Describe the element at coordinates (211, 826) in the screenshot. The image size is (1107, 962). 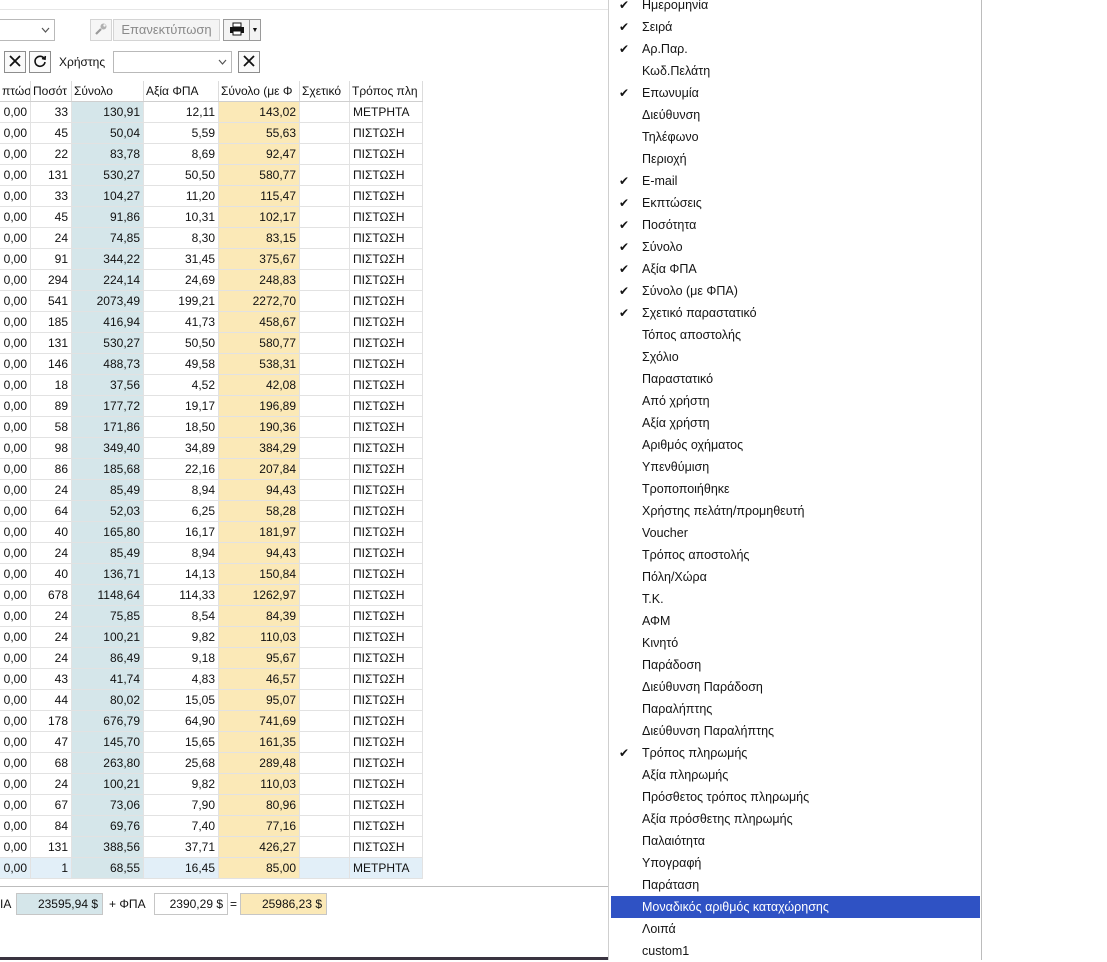
I see `table-row: 0,00 84 69,76 7,40 77,16 ΠΙΣΤΩΣΗ` at that location.